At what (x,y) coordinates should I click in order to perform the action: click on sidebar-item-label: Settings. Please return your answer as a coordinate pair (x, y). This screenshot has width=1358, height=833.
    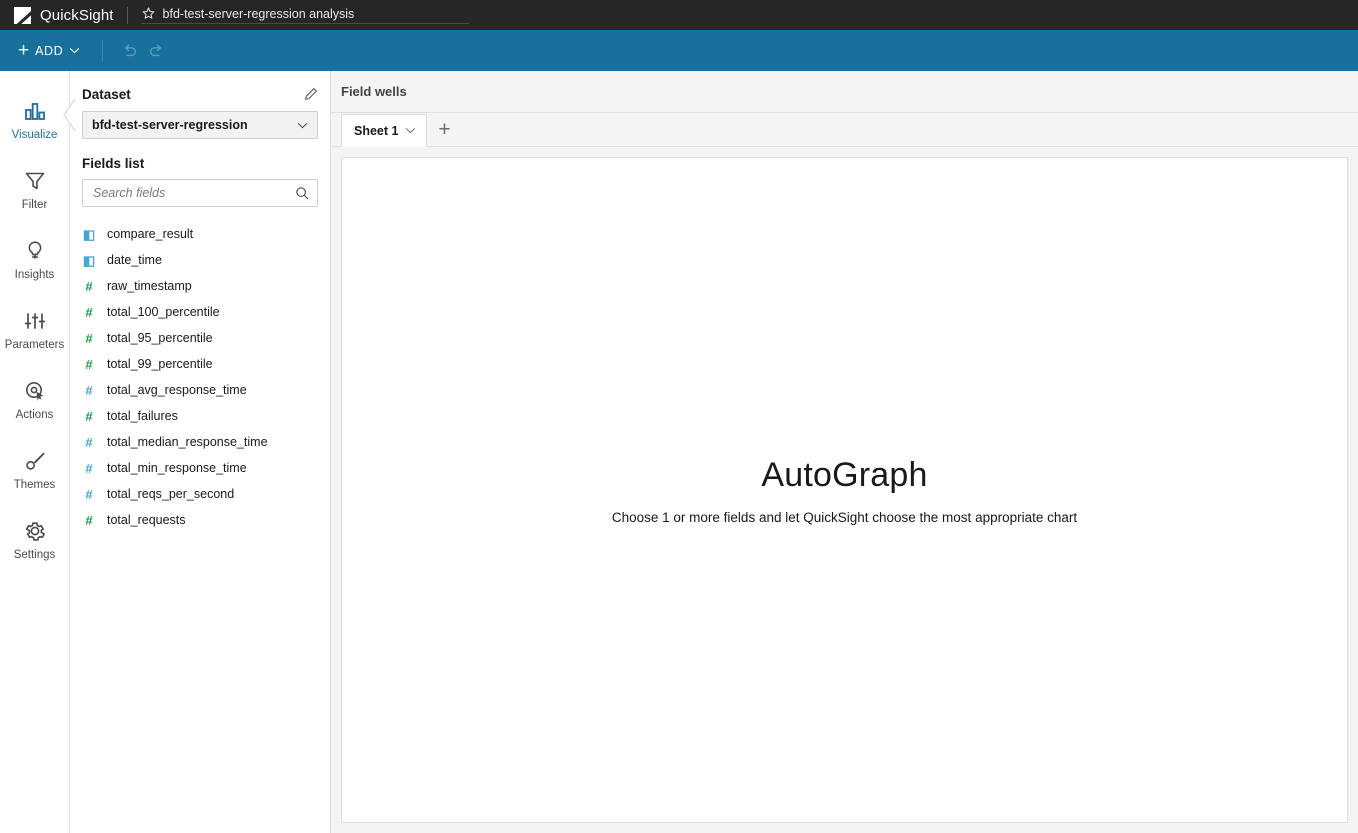
    Looking at the image, I should click on (34, 555).